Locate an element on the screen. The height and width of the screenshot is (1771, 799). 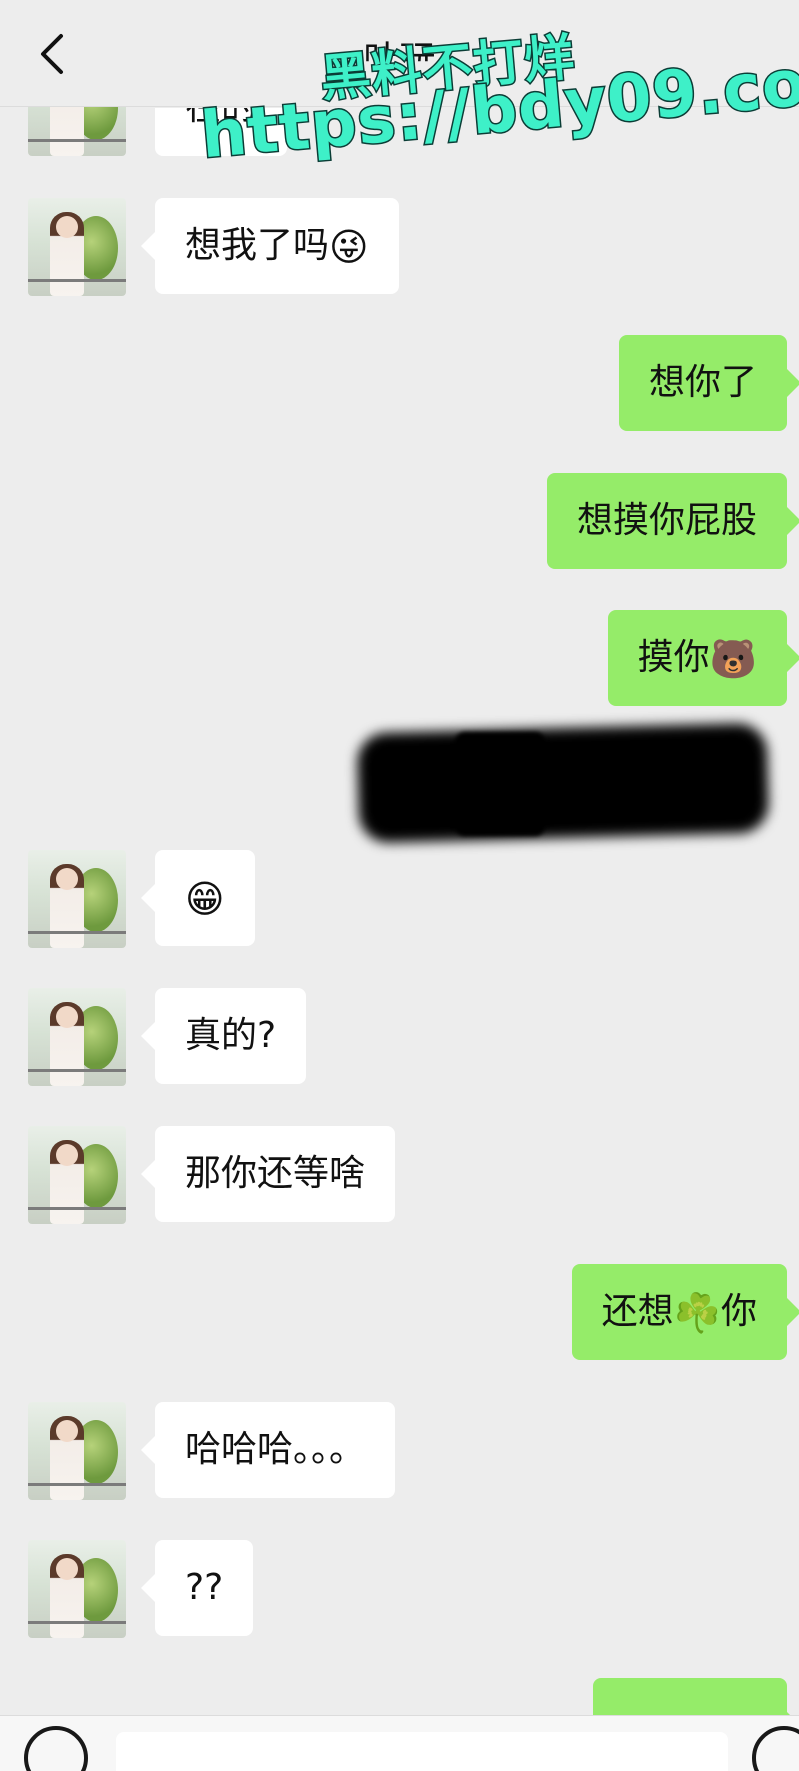
message-text: 想你了 is located at coordinates (702, 382).